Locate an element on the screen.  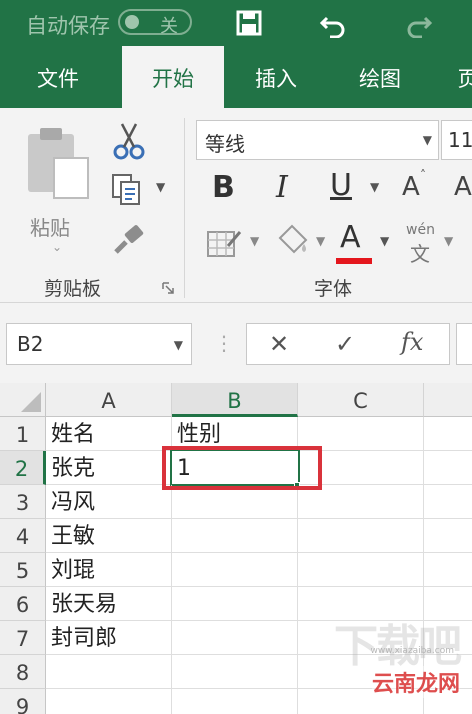
row-header-6: 6 is located at coordinates (23, 604).